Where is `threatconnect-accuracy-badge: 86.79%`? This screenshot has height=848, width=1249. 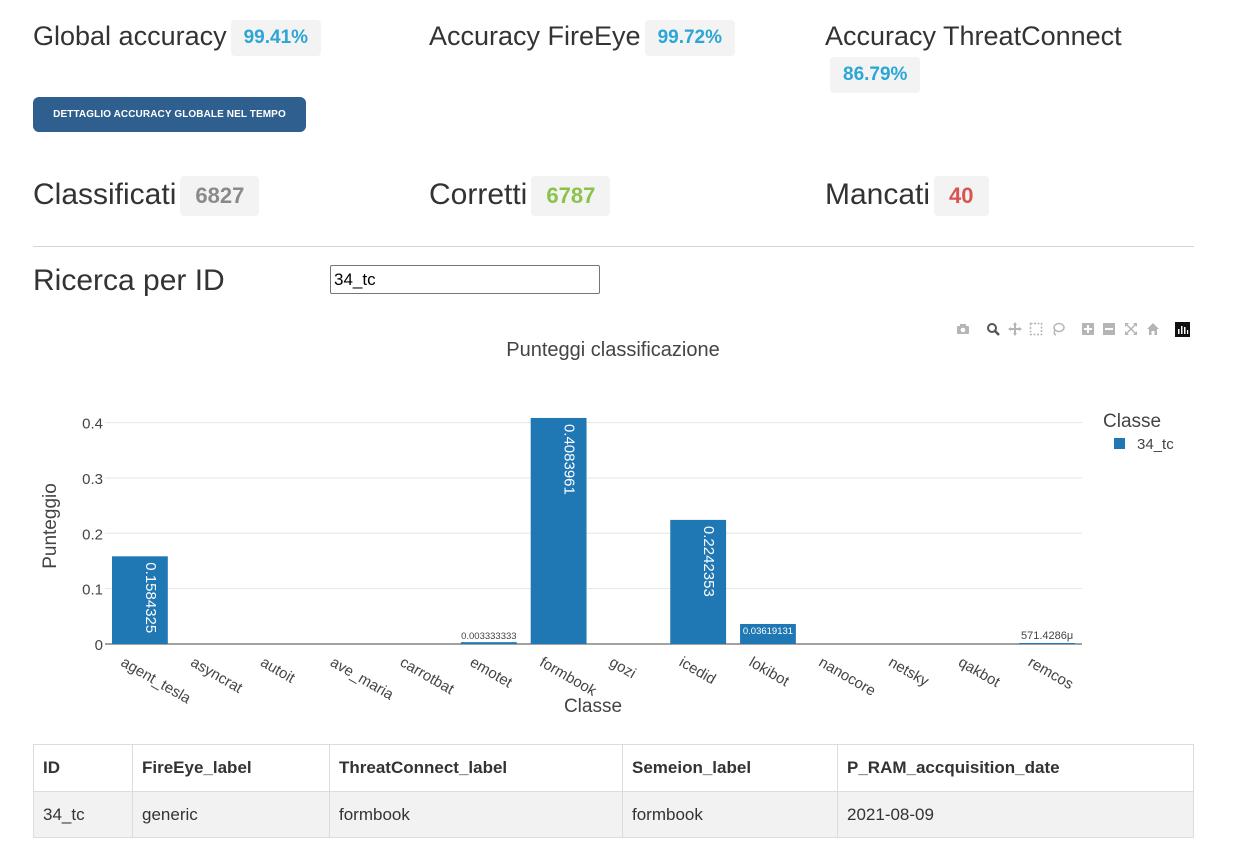
threatconnect-accuracy-badge: 86.79% is located at coordinates (875, 74).